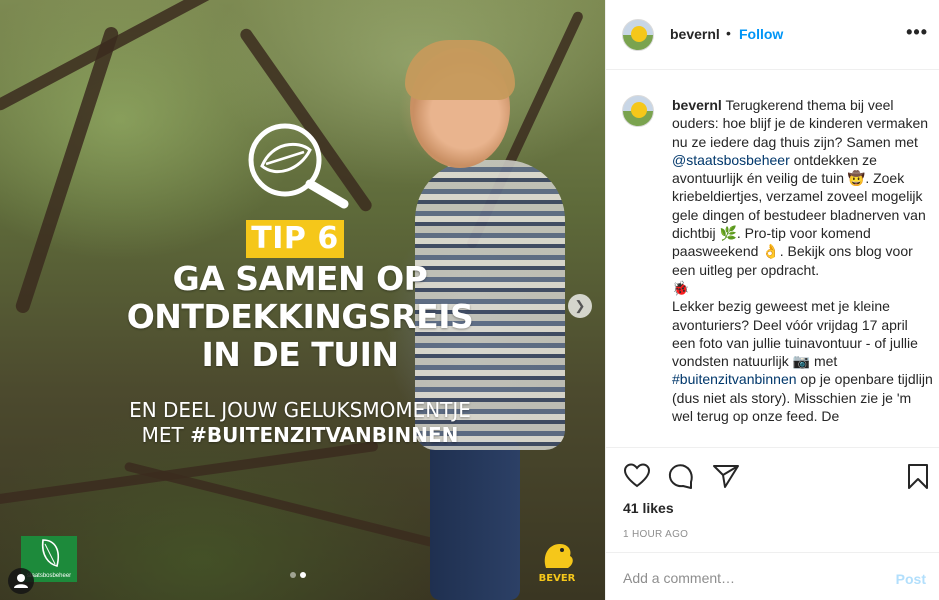  Describe the element at coordinates (726, 476) in the screenshot. I see `paper-plane-icon` at that location.